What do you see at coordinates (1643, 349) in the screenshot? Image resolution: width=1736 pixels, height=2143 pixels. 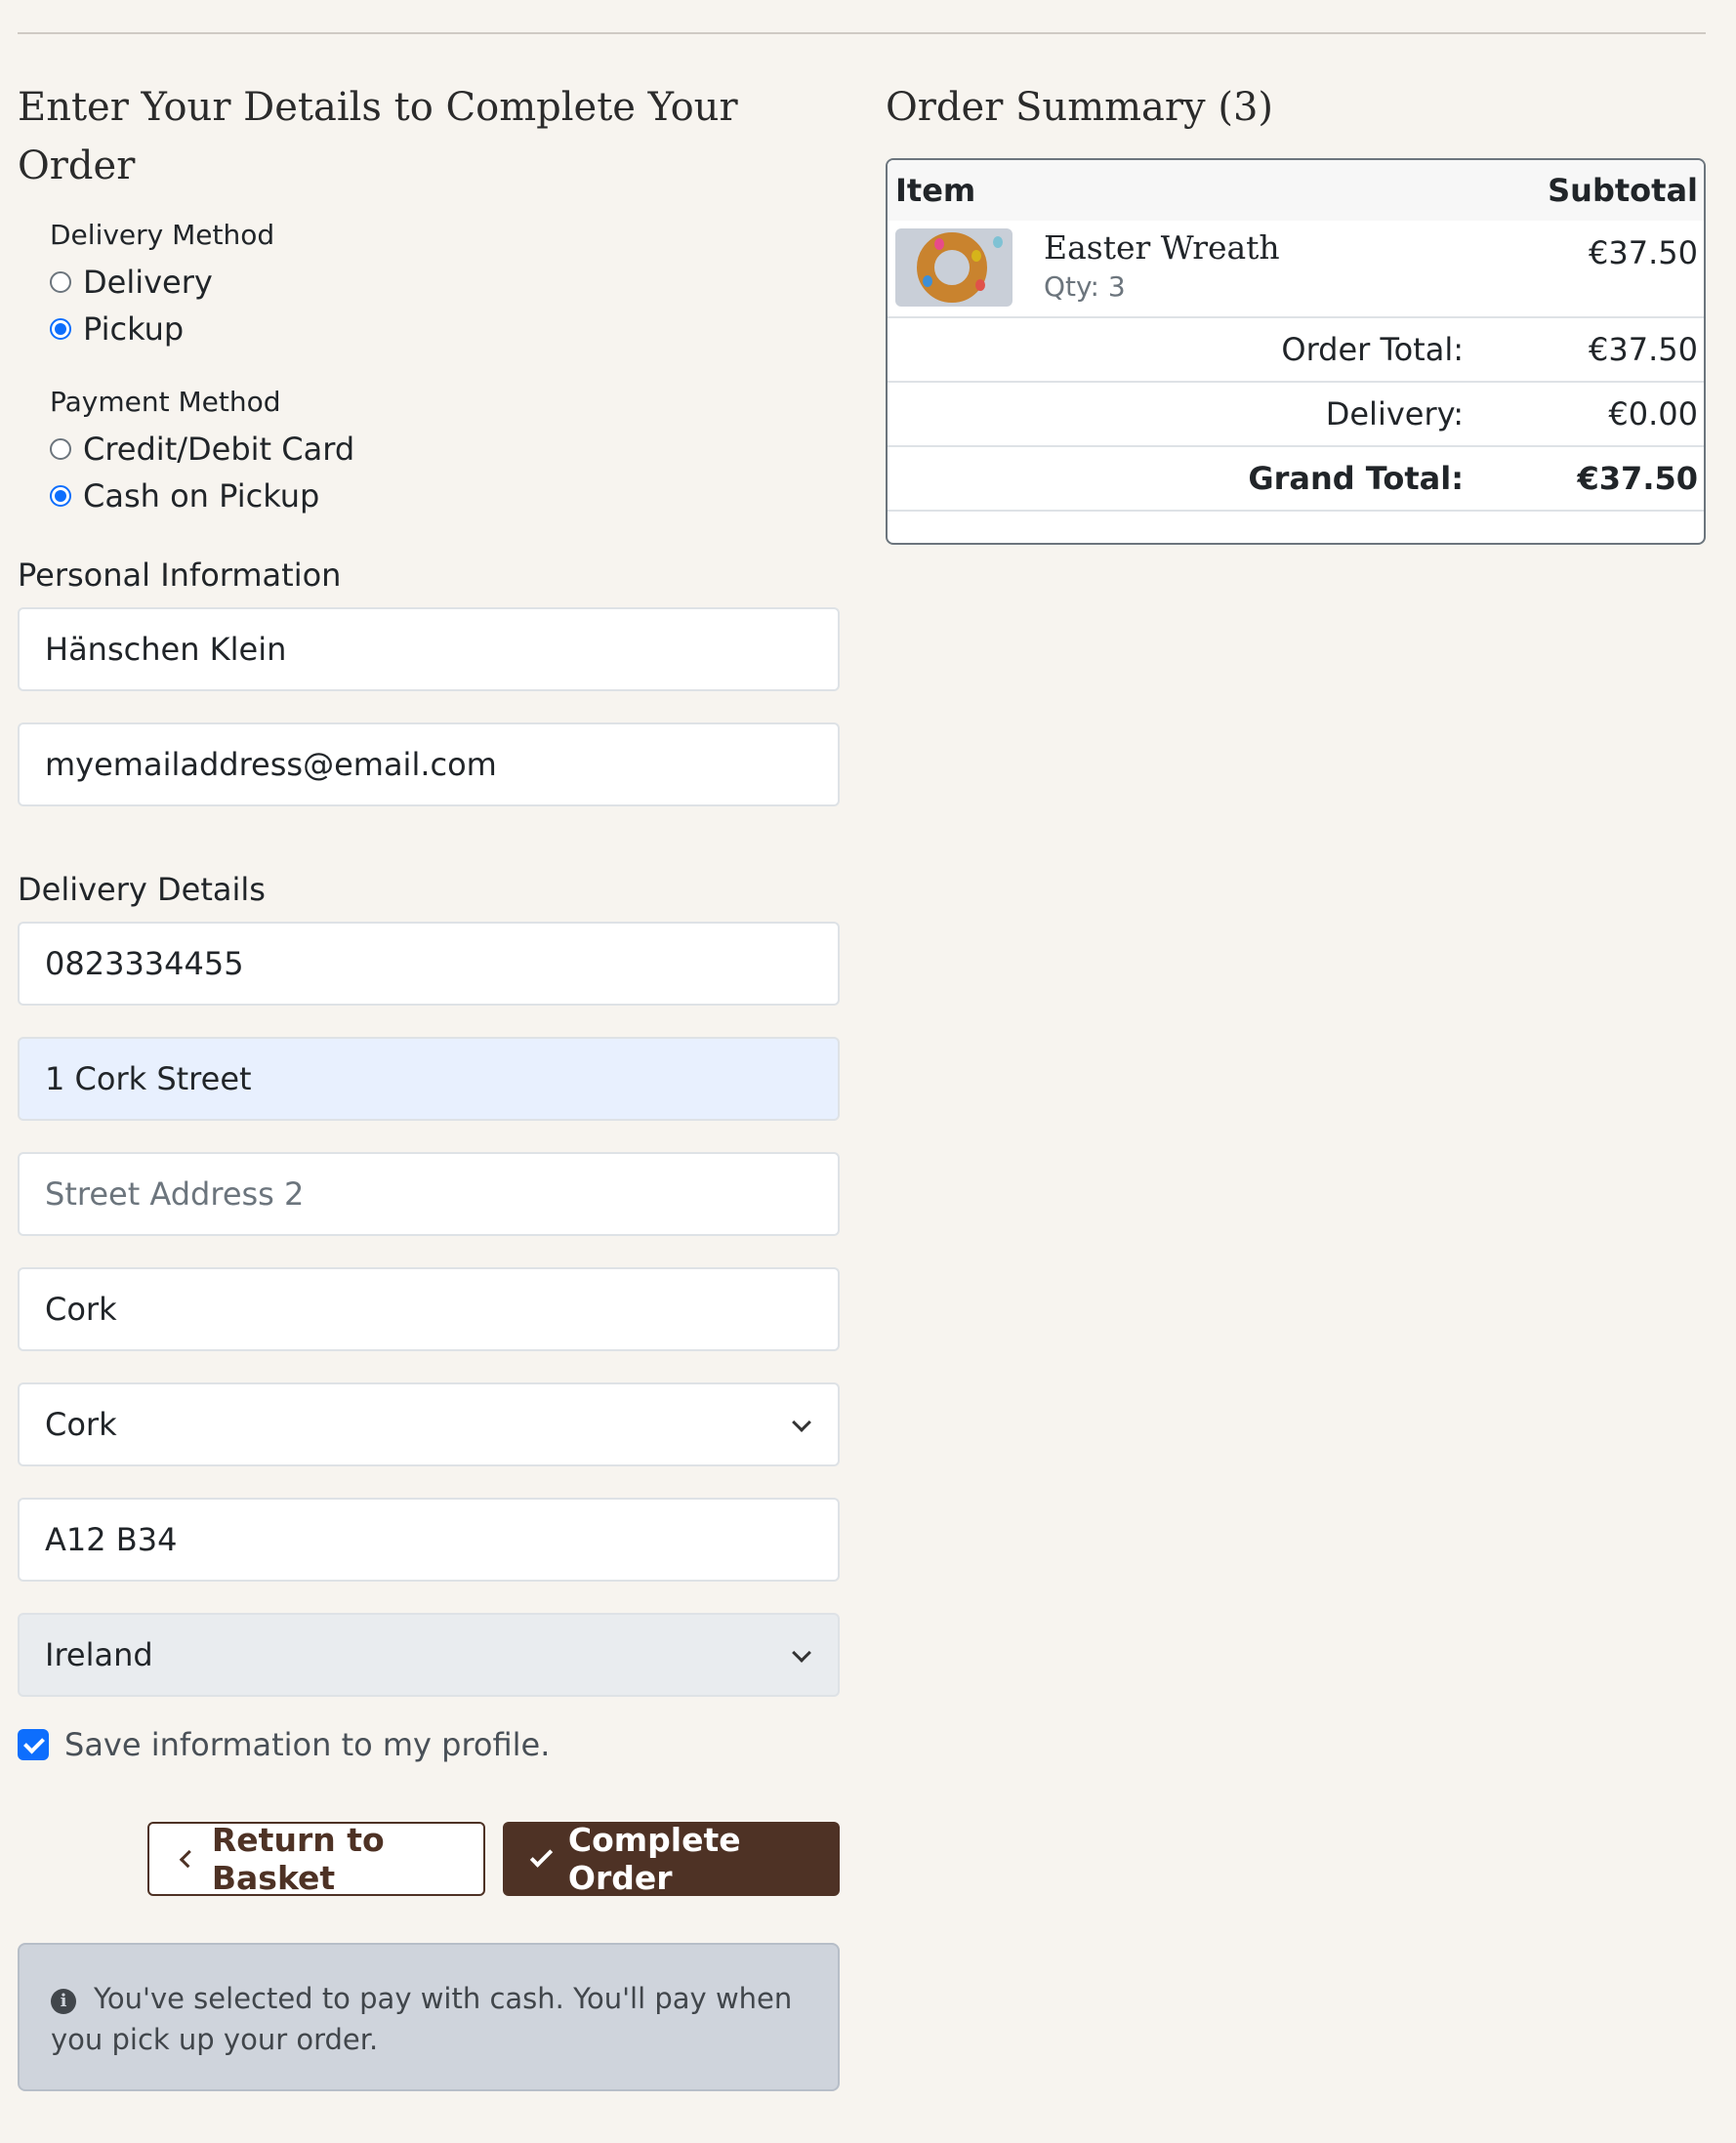 I see `order-total-value: €37.50` at bounding box center [1643, 349].